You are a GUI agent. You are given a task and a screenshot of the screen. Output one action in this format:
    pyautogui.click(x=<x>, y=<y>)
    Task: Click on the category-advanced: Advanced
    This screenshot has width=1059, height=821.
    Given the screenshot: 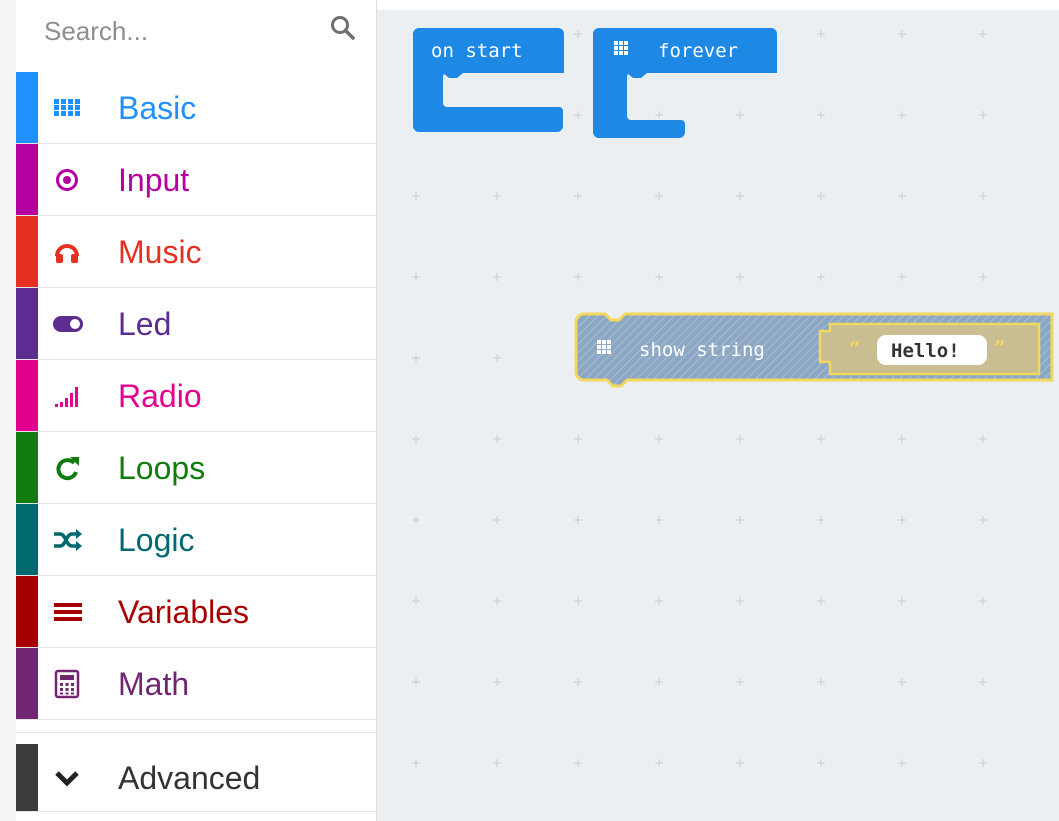 What is the action you would take?
    pyautogui.click(x=196, y=778)
    